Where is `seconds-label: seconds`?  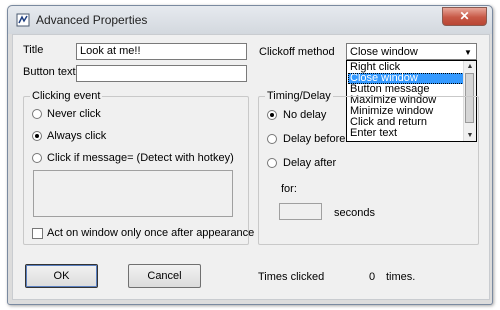
seconds-label: seconds is located at coordinates (354, 213).